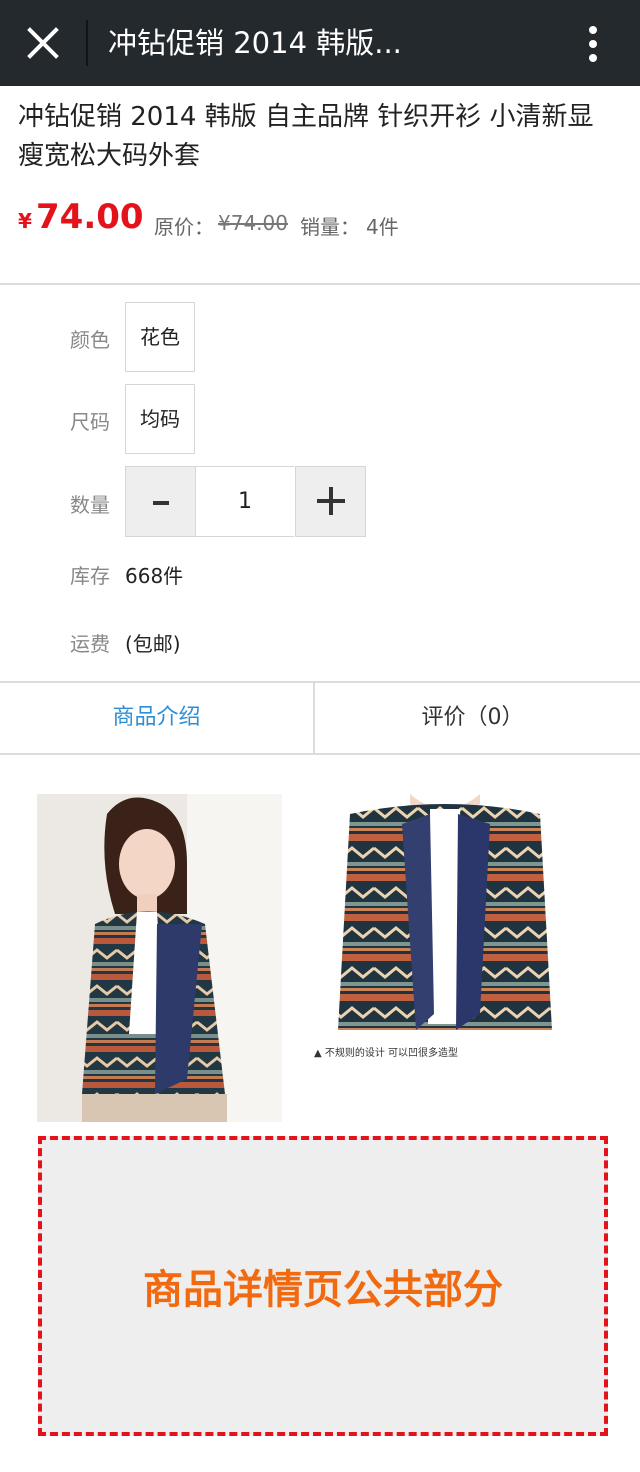 The height and width of the screenshot is (1472, 640). I want to click on tabs-bottom-border, so click(320, 754).